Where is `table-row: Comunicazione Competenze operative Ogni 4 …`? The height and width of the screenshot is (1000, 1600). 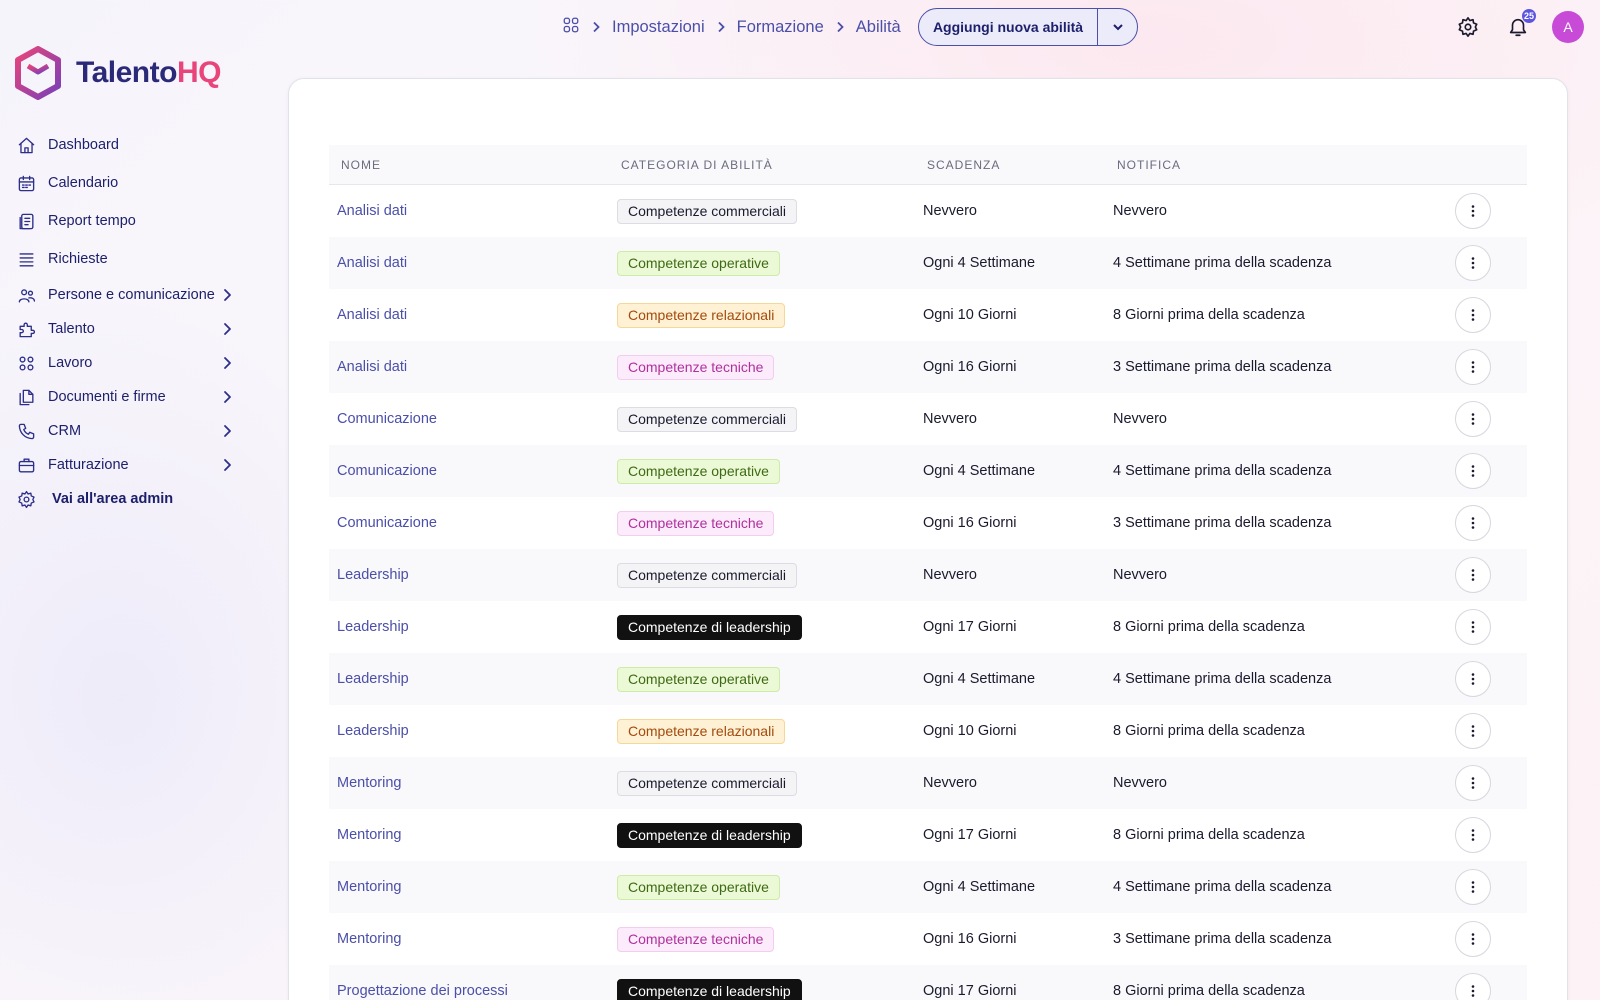 table-row: Comunicazione Competenze operative Ogni 4 … is located at coordinates (928, 471).